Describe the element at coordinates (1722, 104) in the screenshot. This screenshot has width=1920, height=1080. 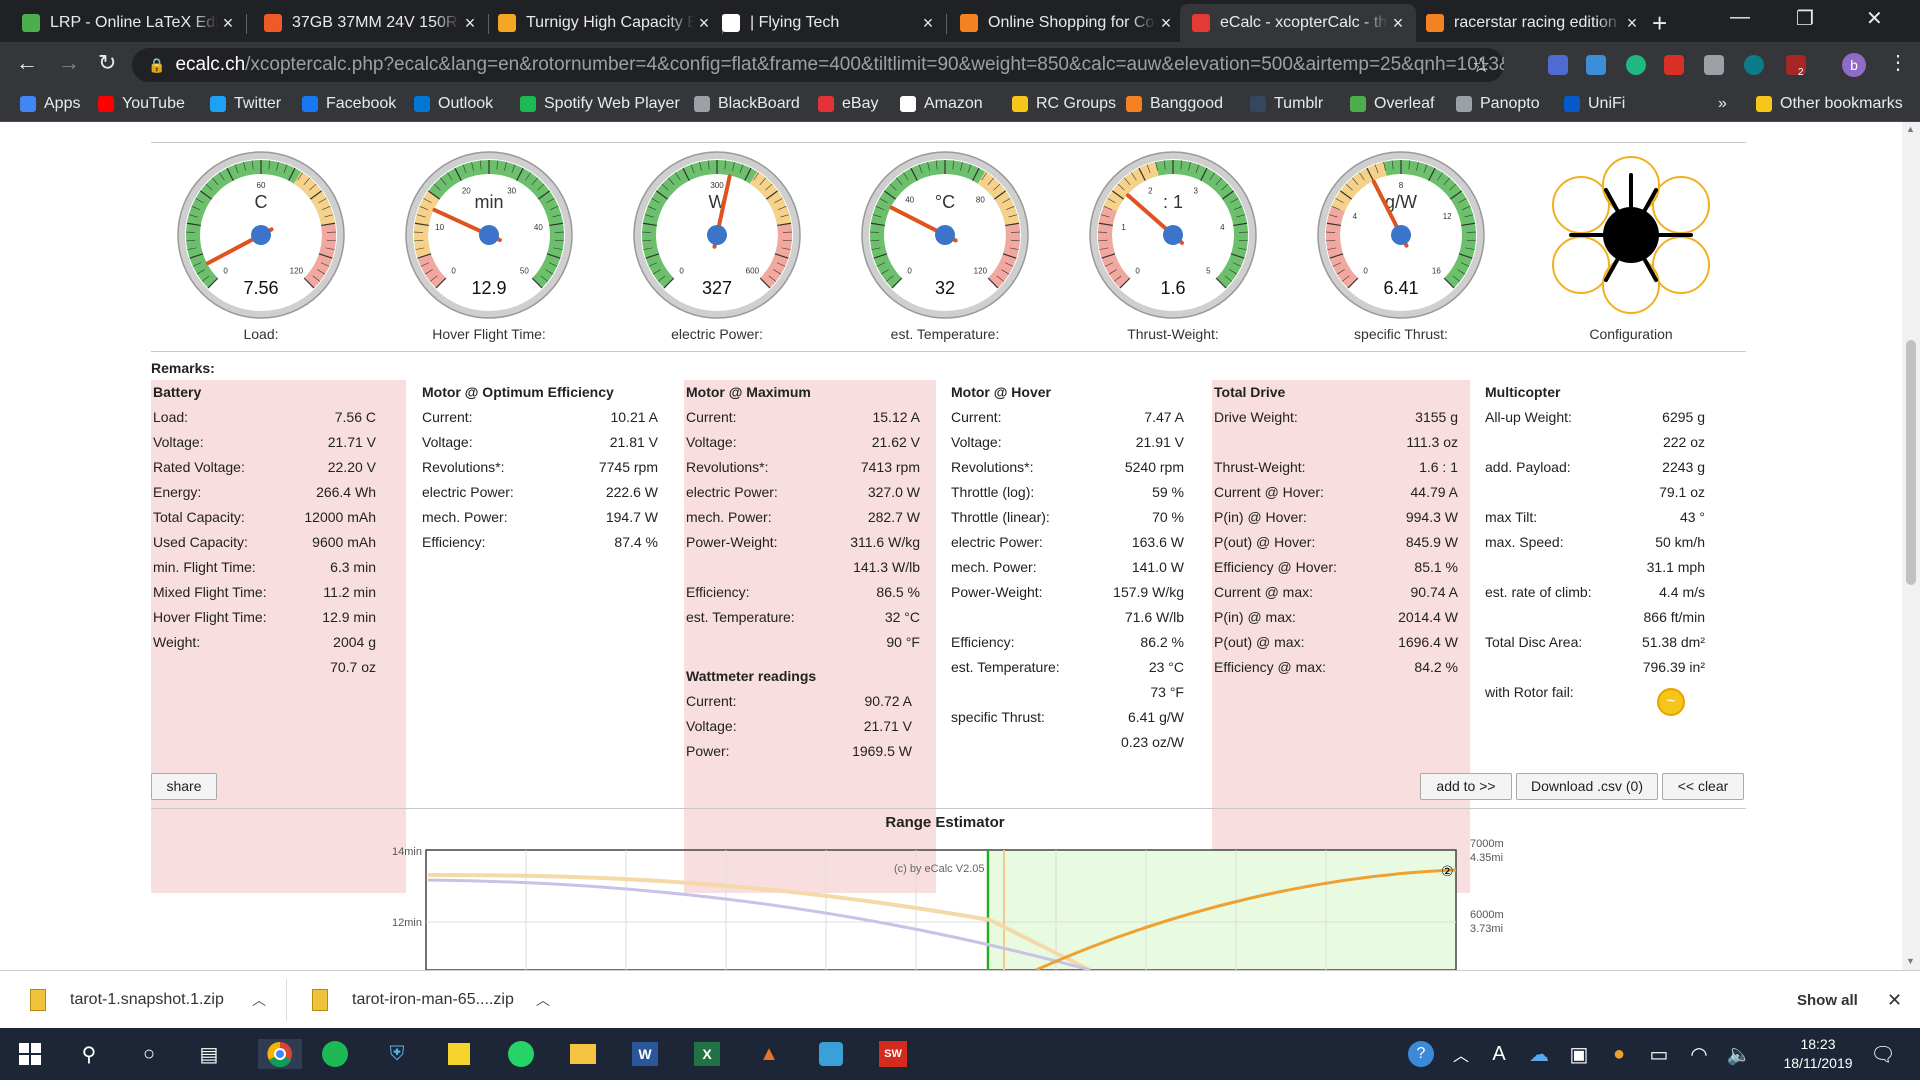
I see `bookmarks-overflow-icon: »` at that location.